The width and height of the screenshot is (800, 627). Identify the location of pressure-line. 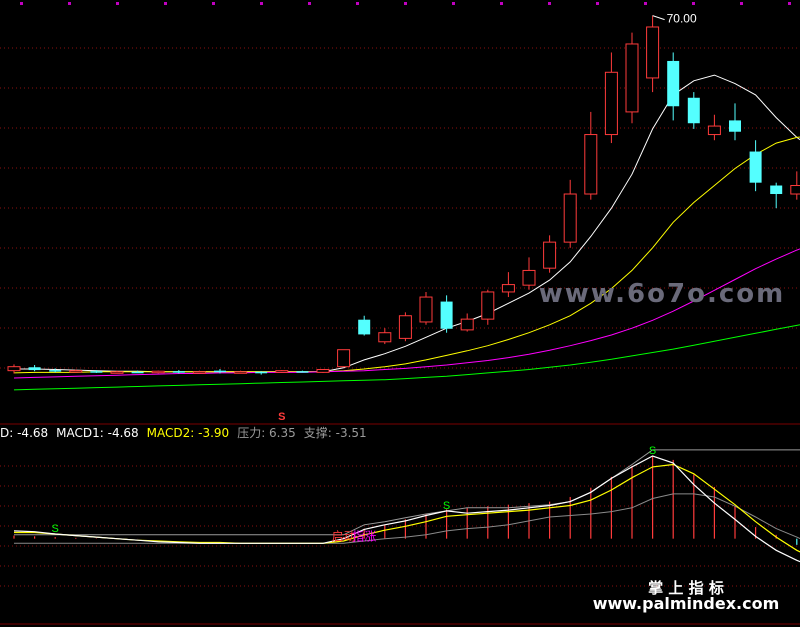
(407, 492).